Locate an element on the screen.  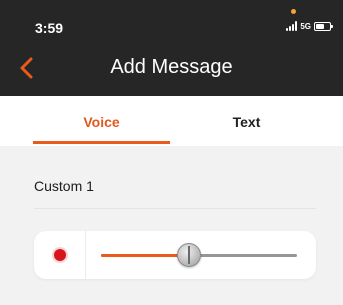
player-separator is located at coordinates (85, 255).